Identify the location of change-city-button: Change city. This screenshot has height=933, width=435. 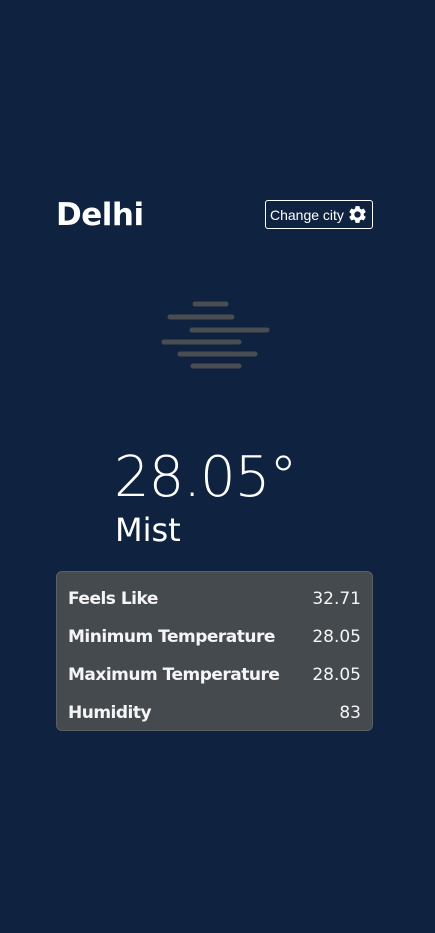
(319, 214).